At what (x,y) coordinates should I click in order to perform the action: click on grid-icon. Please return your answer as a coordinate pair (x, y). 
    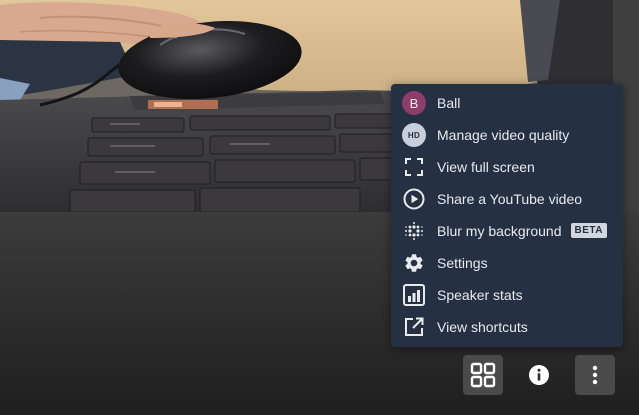
    Looking at the image, I should click on (483, 375).